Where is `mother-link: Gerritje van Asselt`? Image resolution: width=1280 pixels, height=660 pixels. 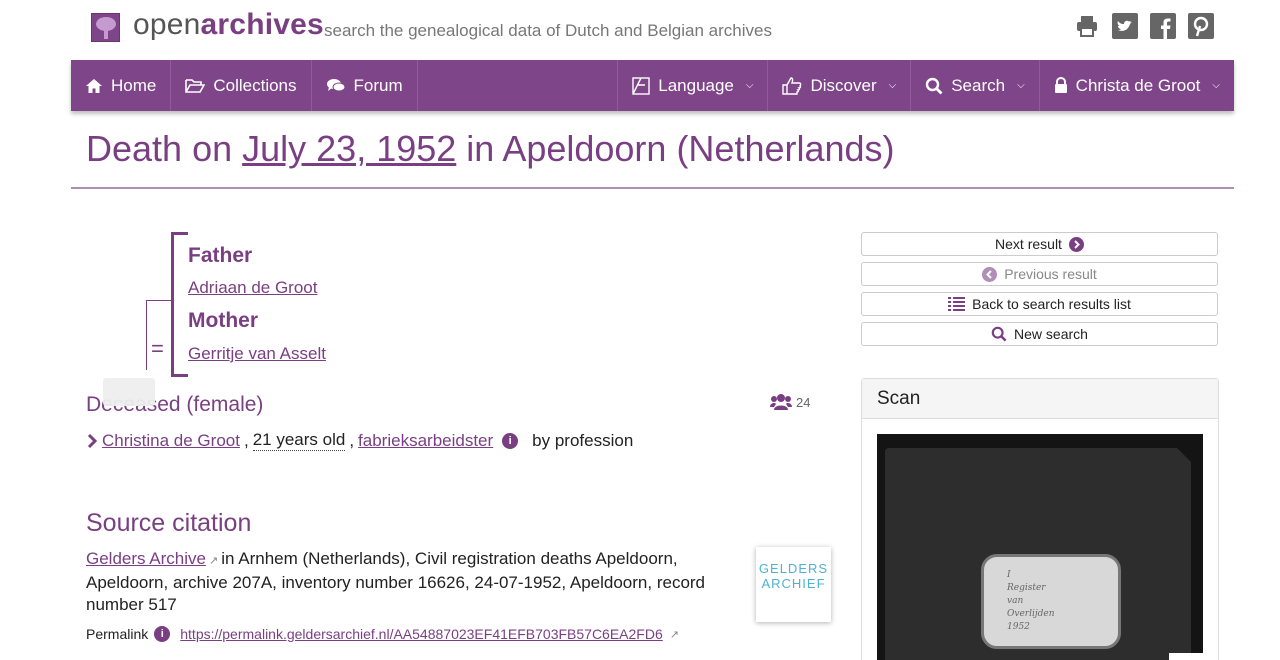
mother-link: Gerritje van Asselt is located at coordinates (257, 354).